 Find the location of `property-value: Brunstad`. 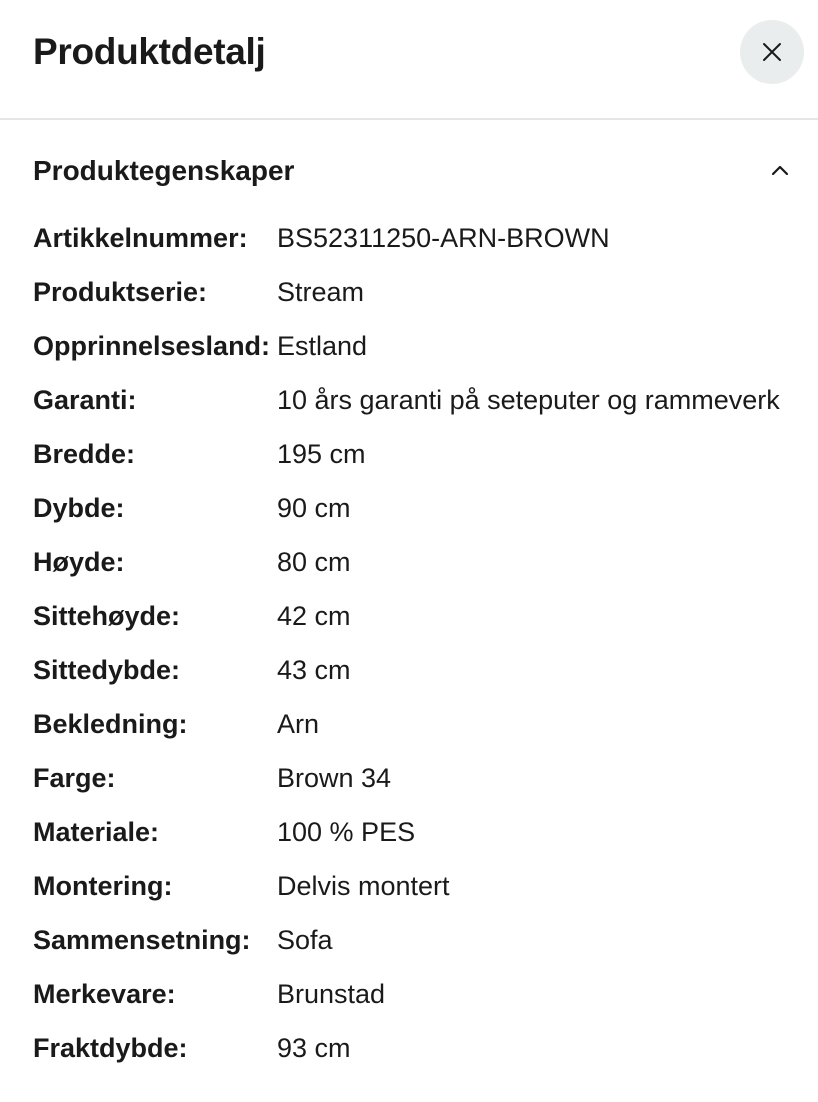

property-value: Brunstad is located at coordinates (331, 994).